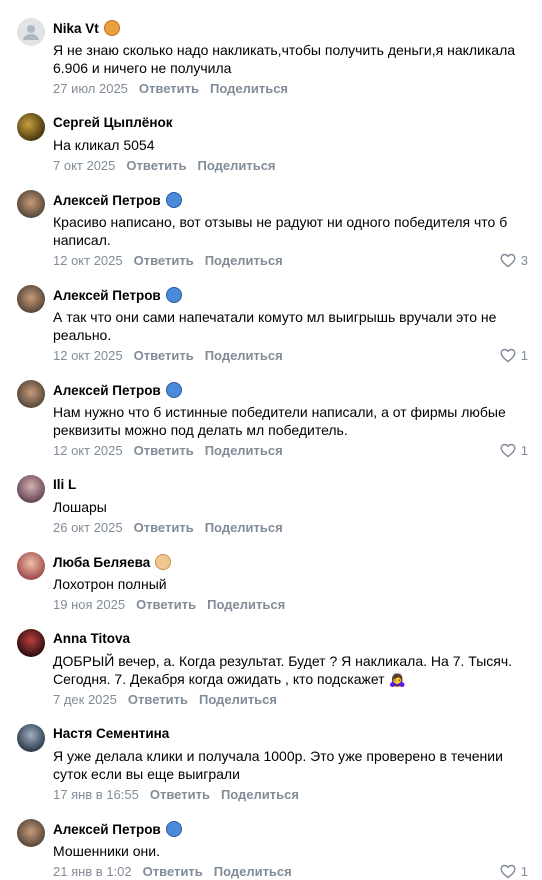  What do you see at coordinates (106, 851) in the screenshot?
I see `comment-text: Мошенники они.` at bounding box center [106, 851].